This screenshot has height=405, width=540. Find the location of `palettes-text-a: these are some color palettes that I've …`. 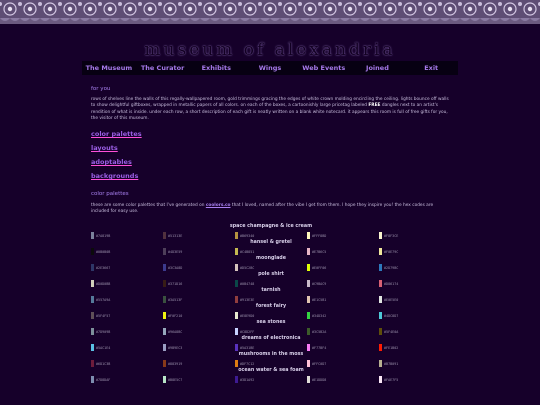

palettes-text-a: these are some color palettes that I've … is located at coordinates (148, 206).